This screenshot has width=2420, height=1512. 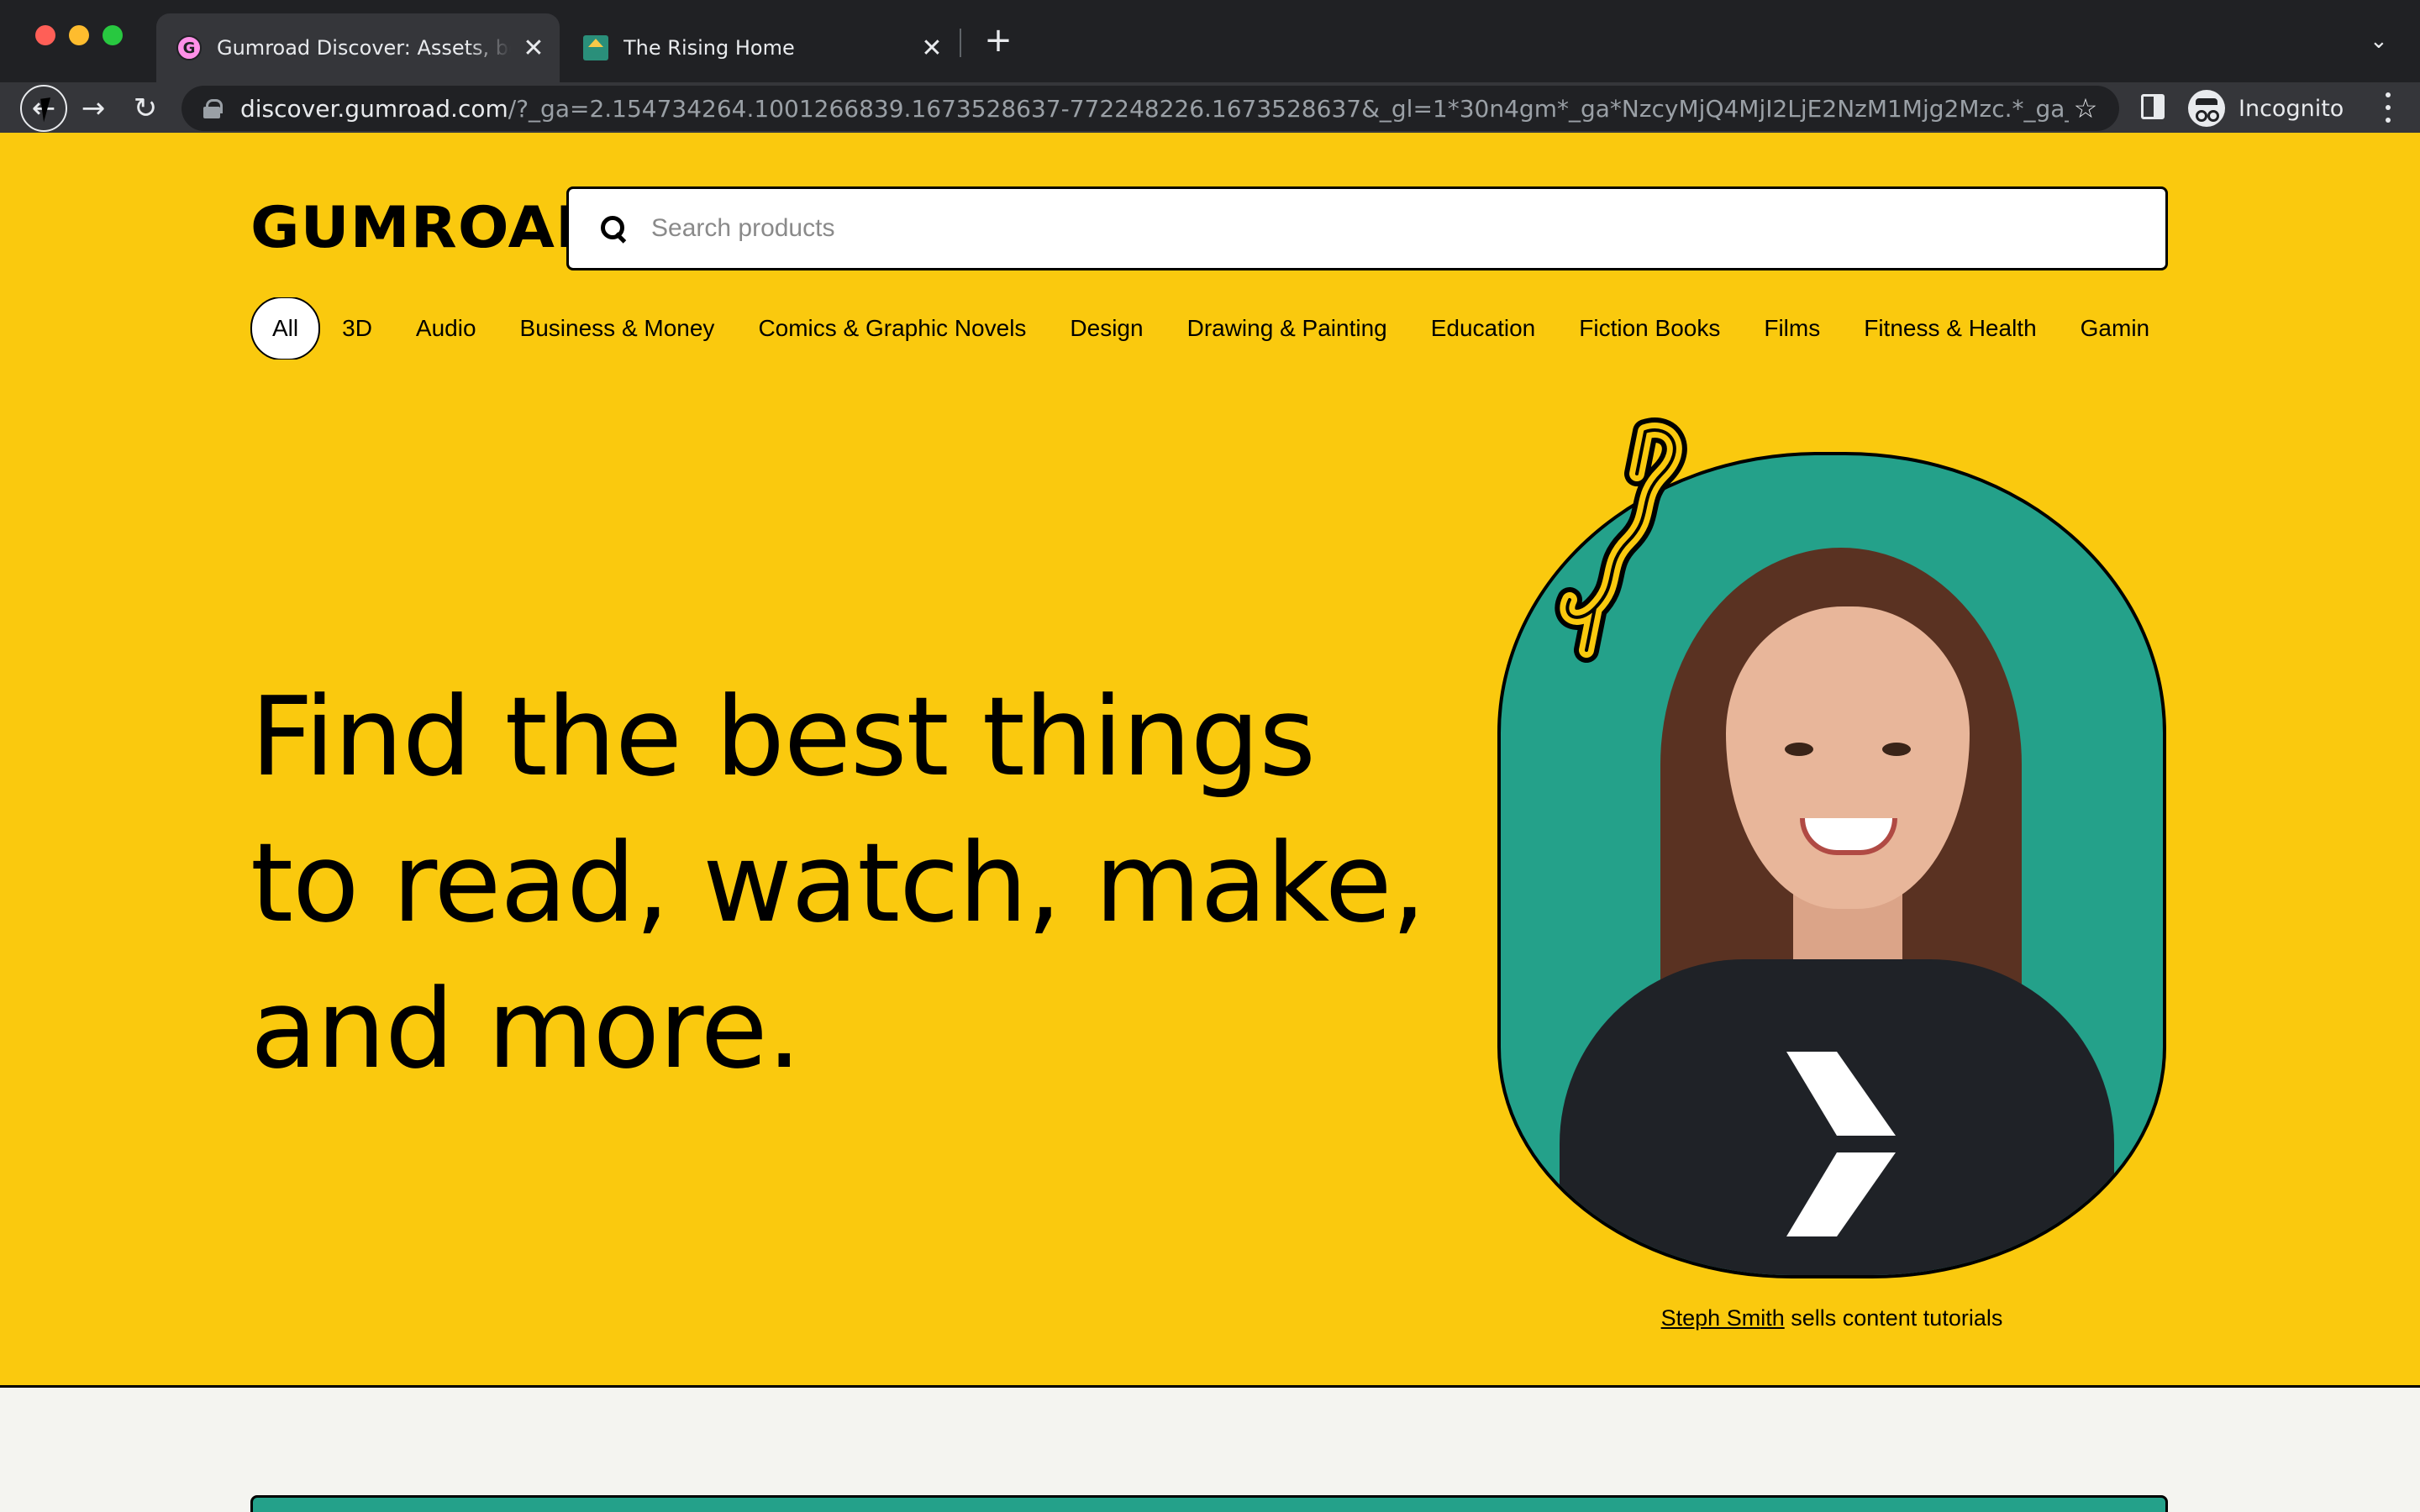 What do you see at coordinates (2207, 108) in the screenshot?
I see `incognito-icon` at bounding box center [2207, 108].